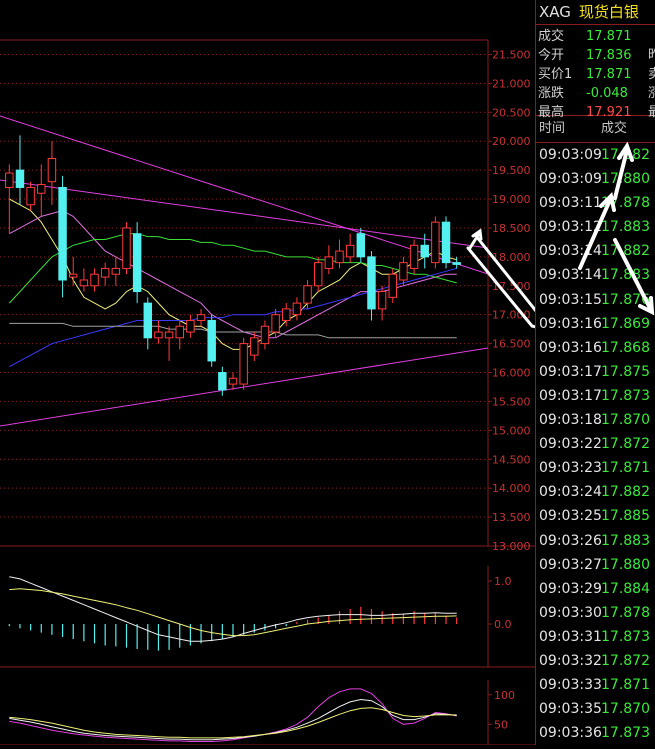 Image resolution: width=655 pixels, height=749 pixels. Describe the element at coordinates (595, 420) in the screenshot. I see `tick-row: 09:03:18 17.870` at that location.